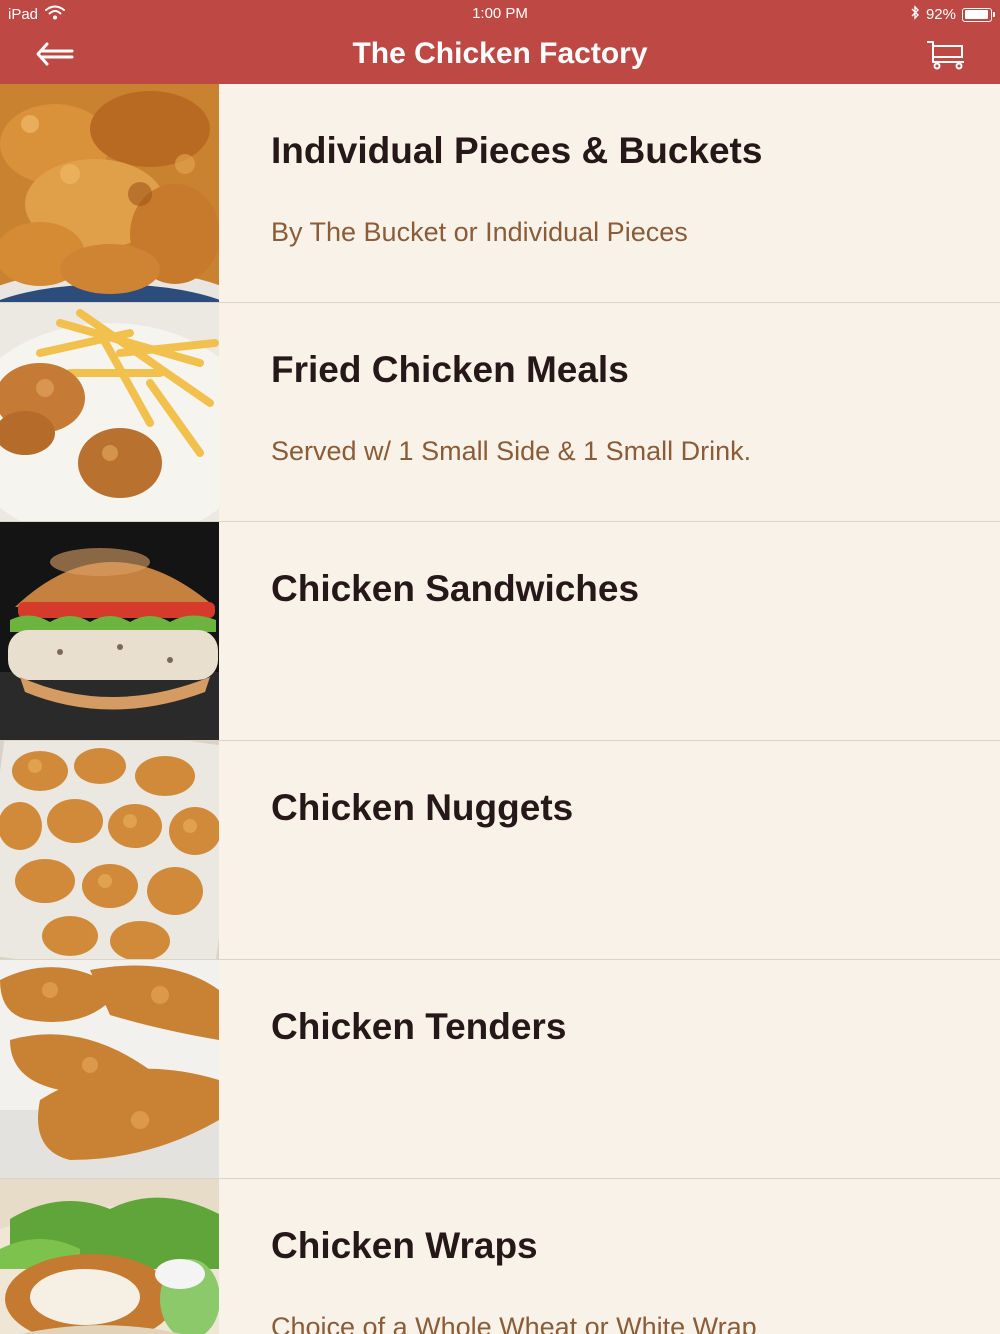  Describe the element at coordinates (517, 150) in the screenshot. I see `category-title: Individual Pieces & Buckets` at that location.